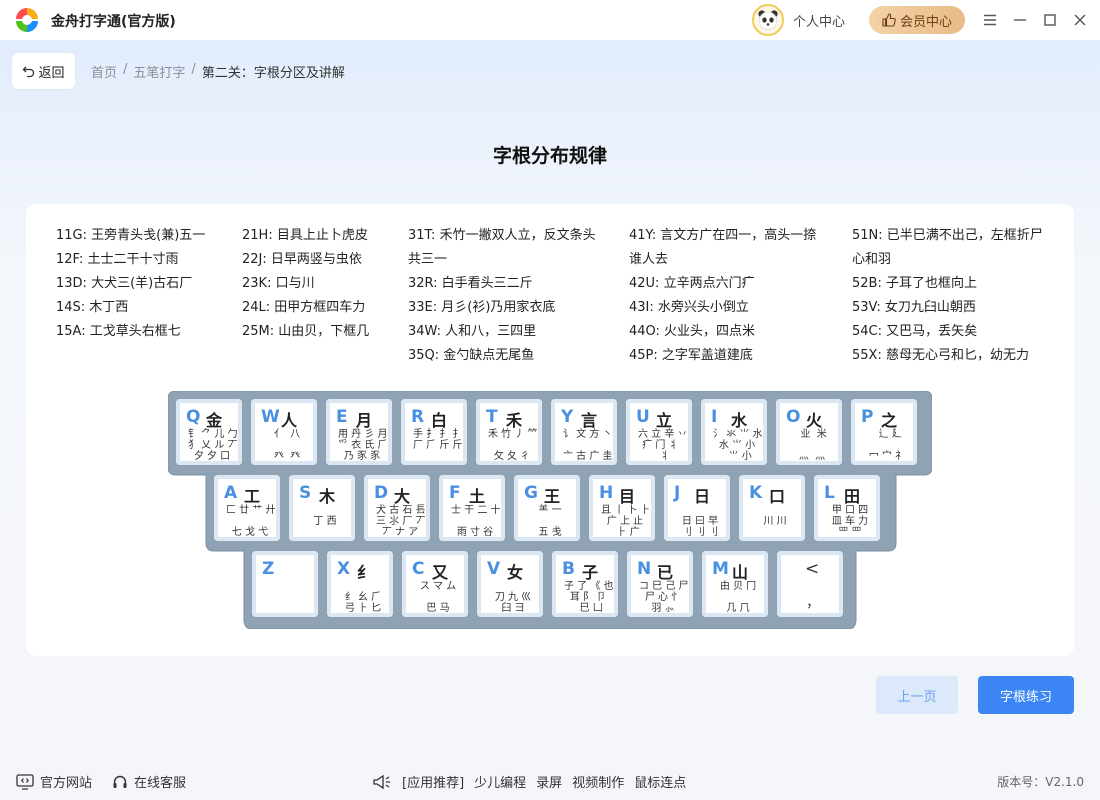  Describe the element at coordinates (360, 584) in the screenshot. I see `key-x: X纟 纟 幺 ⺁ 弓 ⺊ 匕` at that location.